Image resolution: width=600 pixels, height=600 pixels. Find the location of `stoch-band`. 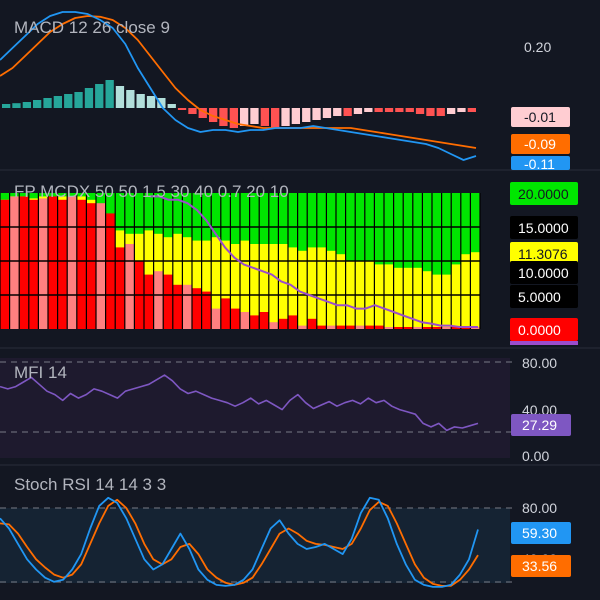

stoch-band is located at coordinates (255, 545).